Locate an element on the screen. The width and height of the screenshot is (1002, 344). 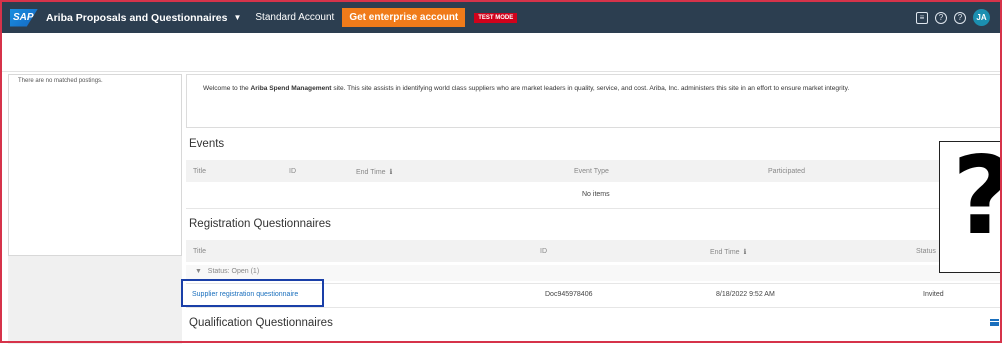
welcome-prefix: Welcome to the is located at coordinates (227, 88).